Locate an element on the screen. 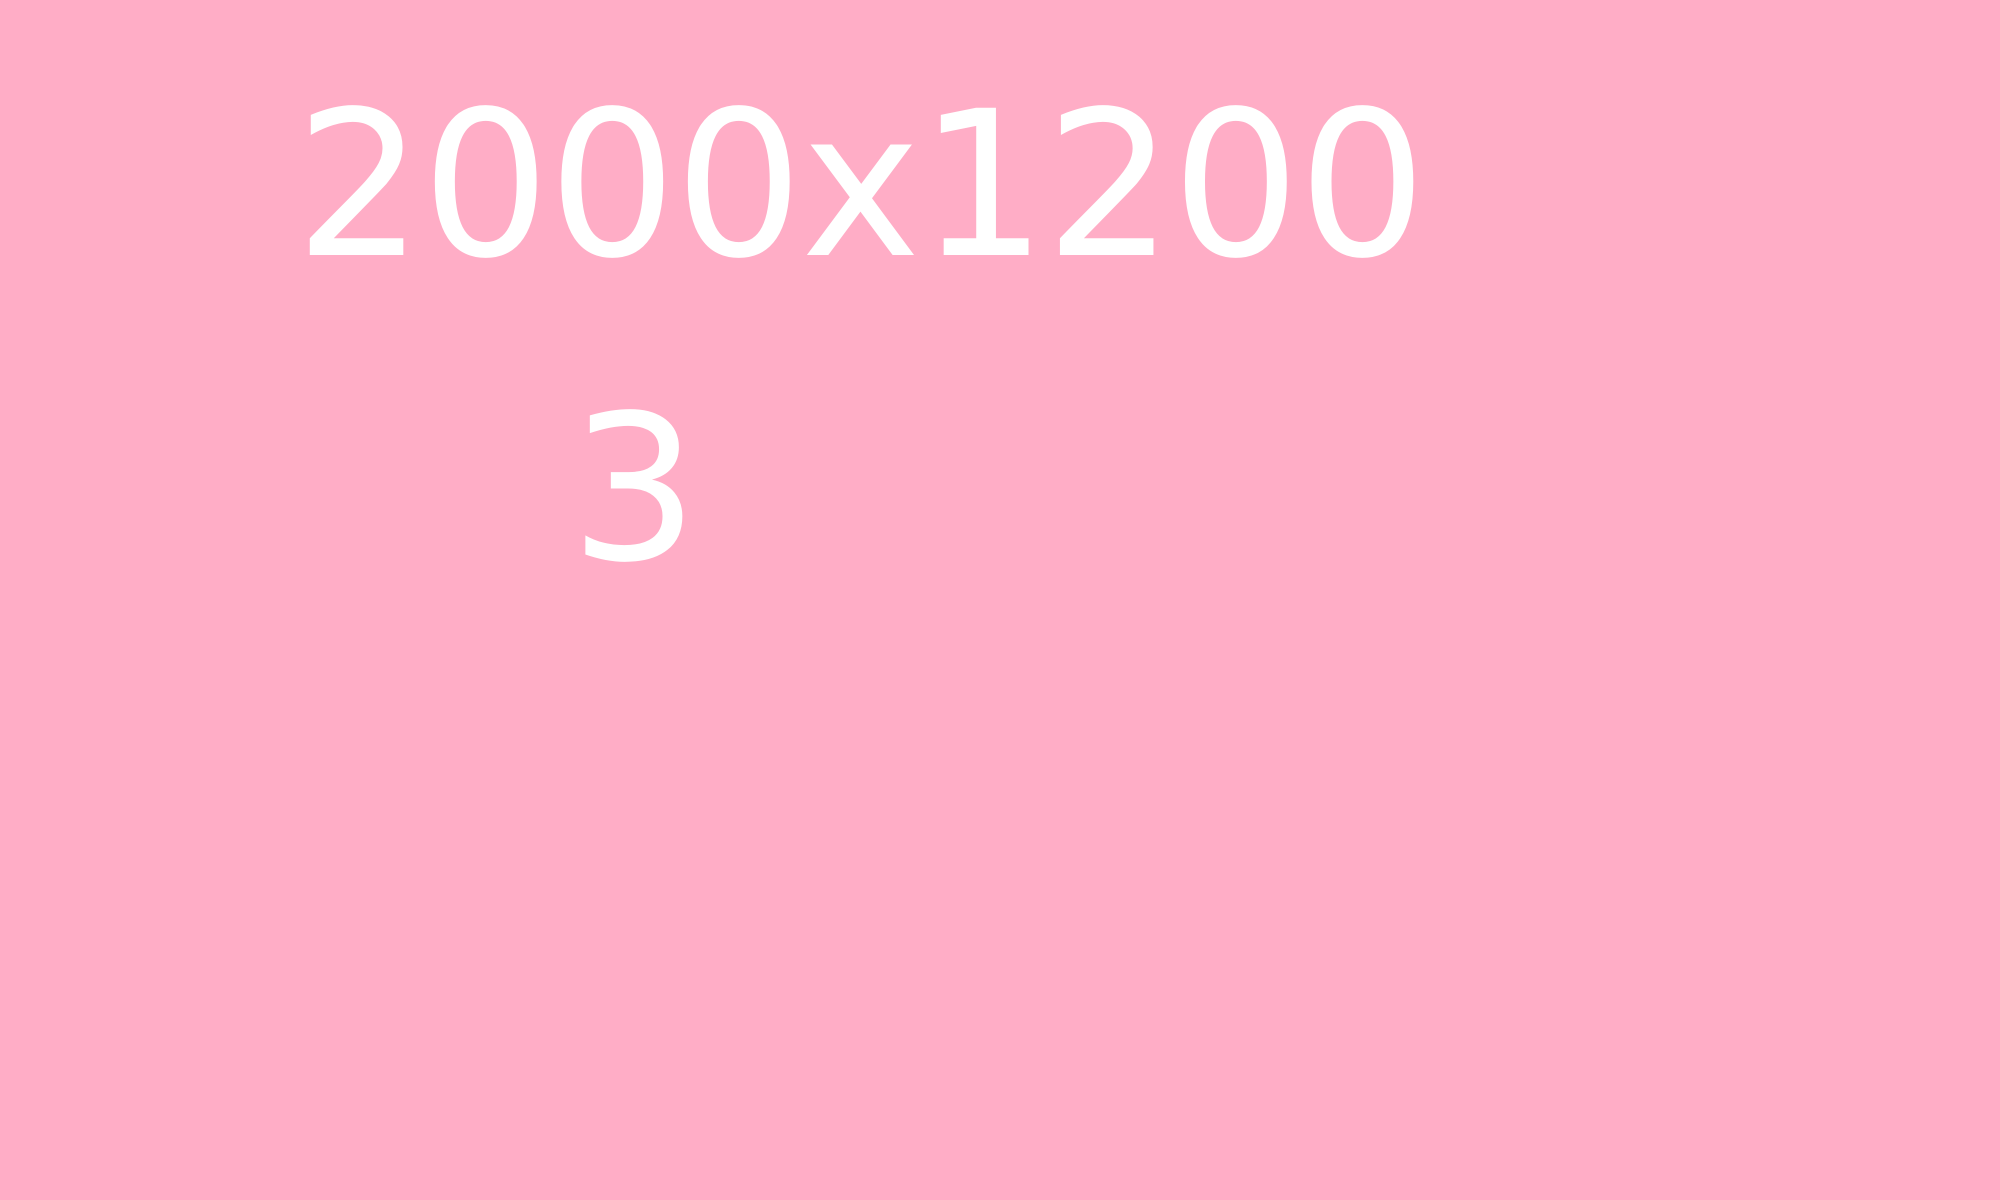 Image resolution: width=2000 pixels, height=1200 pixels. number-label: 3 is located at coordinates (634, 489).